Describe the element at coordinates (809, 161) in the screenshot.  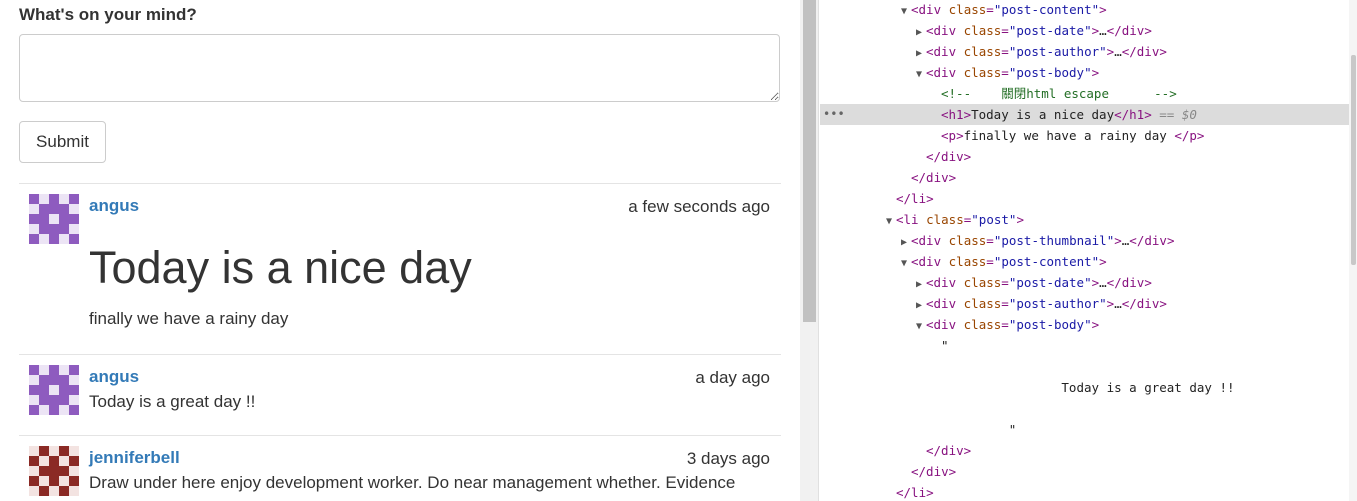
I see `page-scrollbar-thumb` at that location.